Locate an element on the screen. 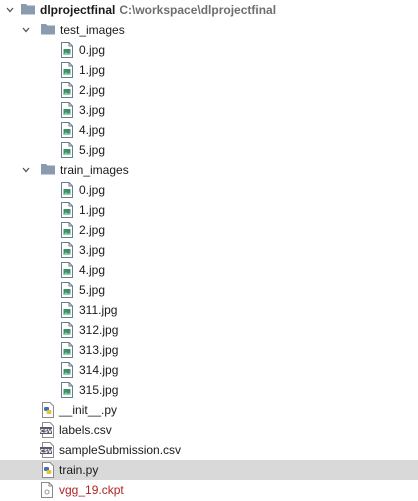 The height and width of the screenshot is (501, 418). root-folder-path: C:\workspace\dlprojectfinal is located at coordinates (198, 10).